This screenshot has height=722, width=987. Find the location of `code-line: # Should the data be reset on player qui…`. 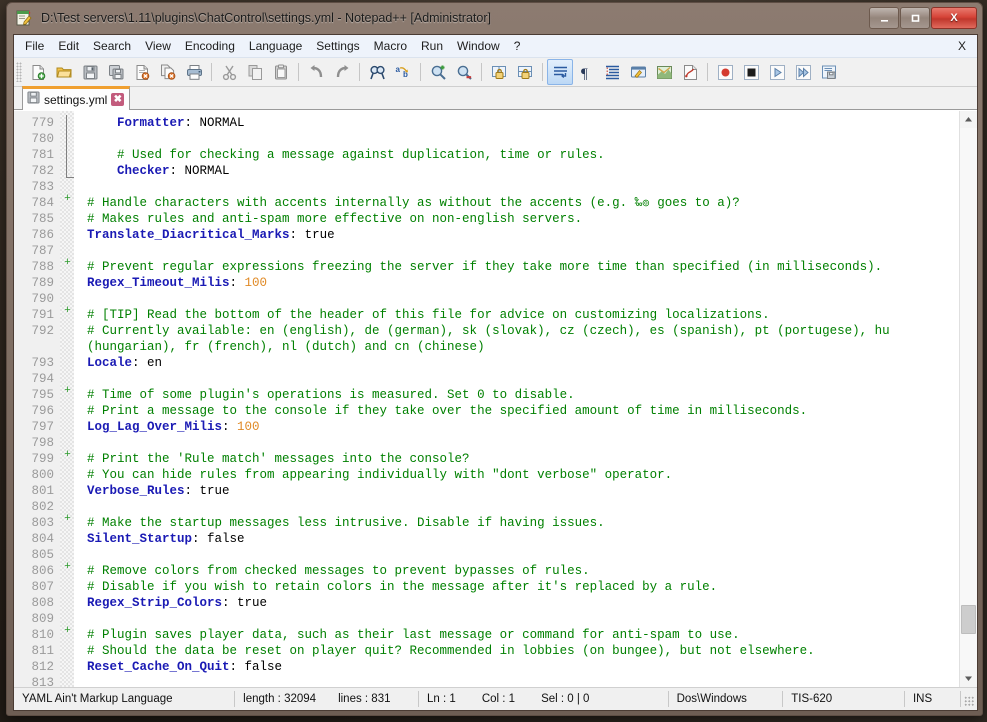

code-line: # Should the data be reset on player qui… is located at coordinates (523, 651).